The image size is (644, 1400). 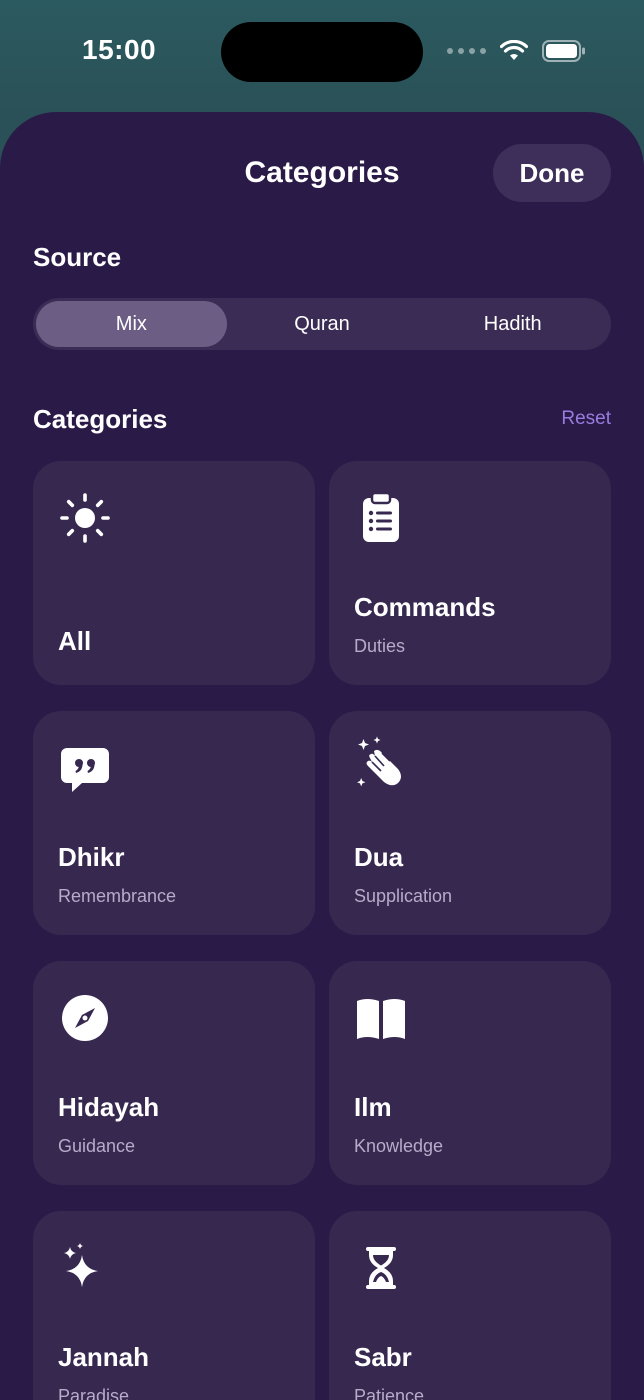 I want to click on category-subtitle: Guidance, so click(x=97, y=1146).